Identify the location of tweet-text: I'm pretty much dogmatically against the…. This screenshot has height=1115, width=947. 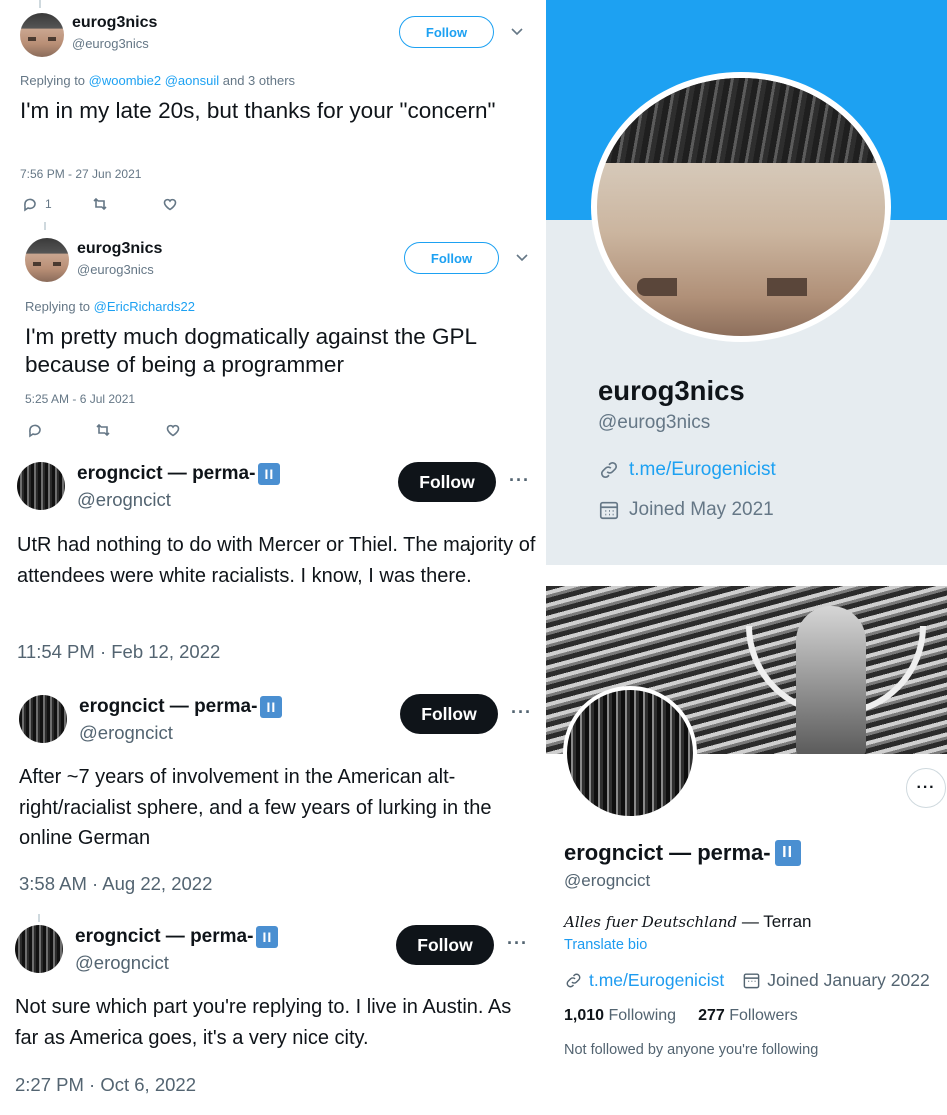
(251, 350).